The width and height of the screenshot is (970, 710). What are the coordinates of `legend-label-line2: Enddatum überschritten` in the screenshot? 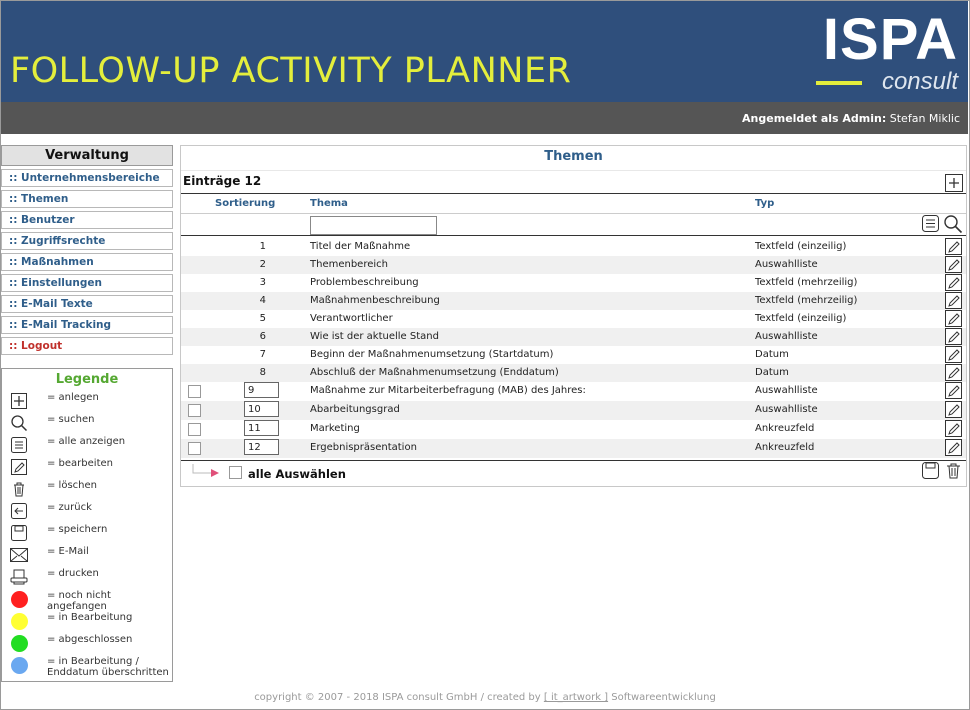 It's located at (108, 672).